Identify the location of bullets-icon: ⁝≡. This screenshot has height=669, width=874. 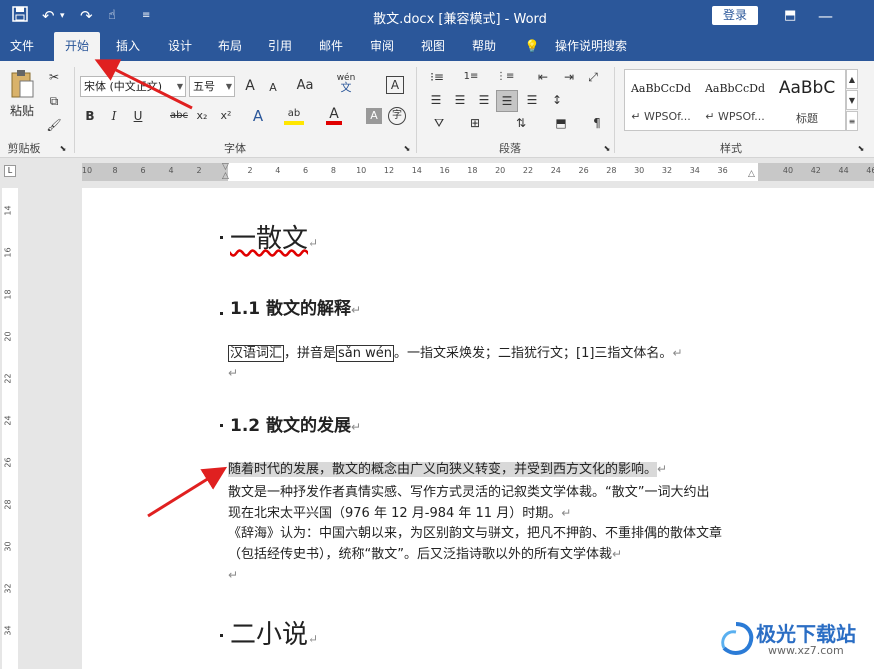
(437, 77).